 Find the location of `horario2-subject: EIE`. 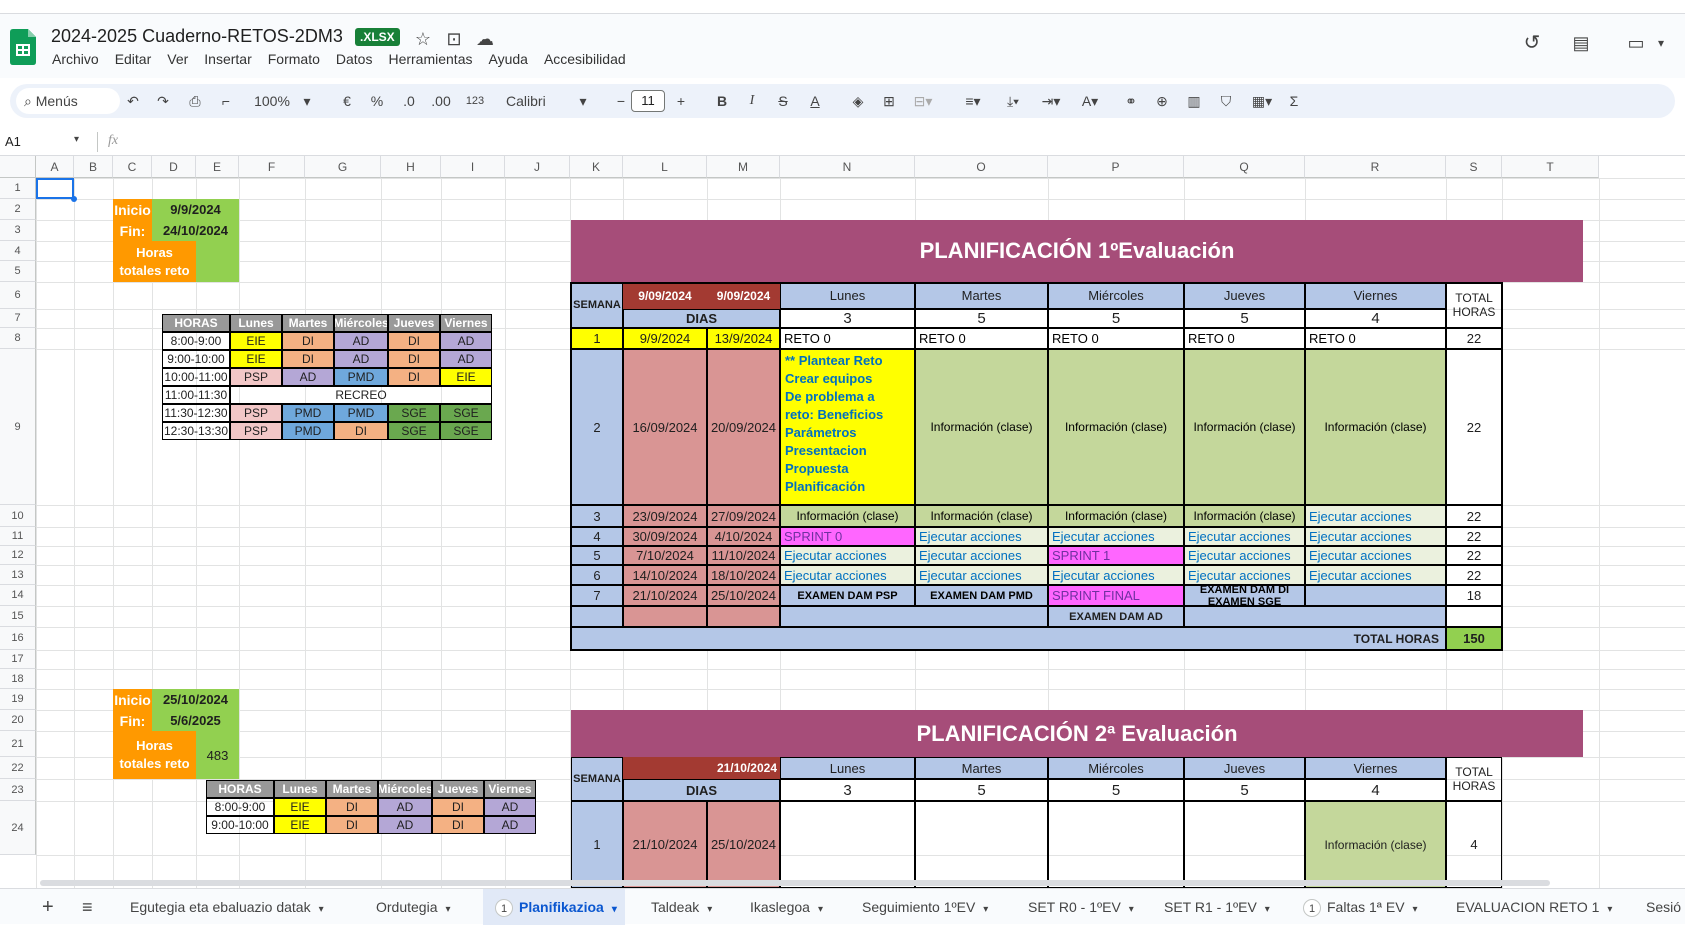

horario2-subject: EIE is located at coordinates (300, 807).